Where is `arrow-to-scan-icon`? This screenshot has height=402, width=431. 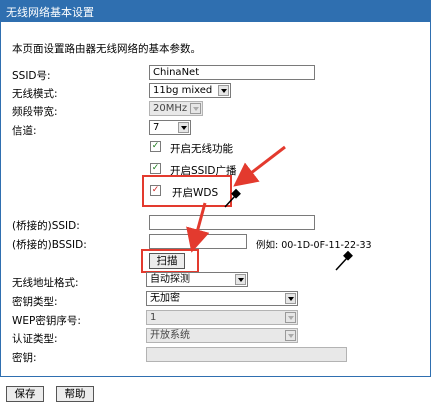 arrow-to-scan-icon is located at coordinates (198, 227).